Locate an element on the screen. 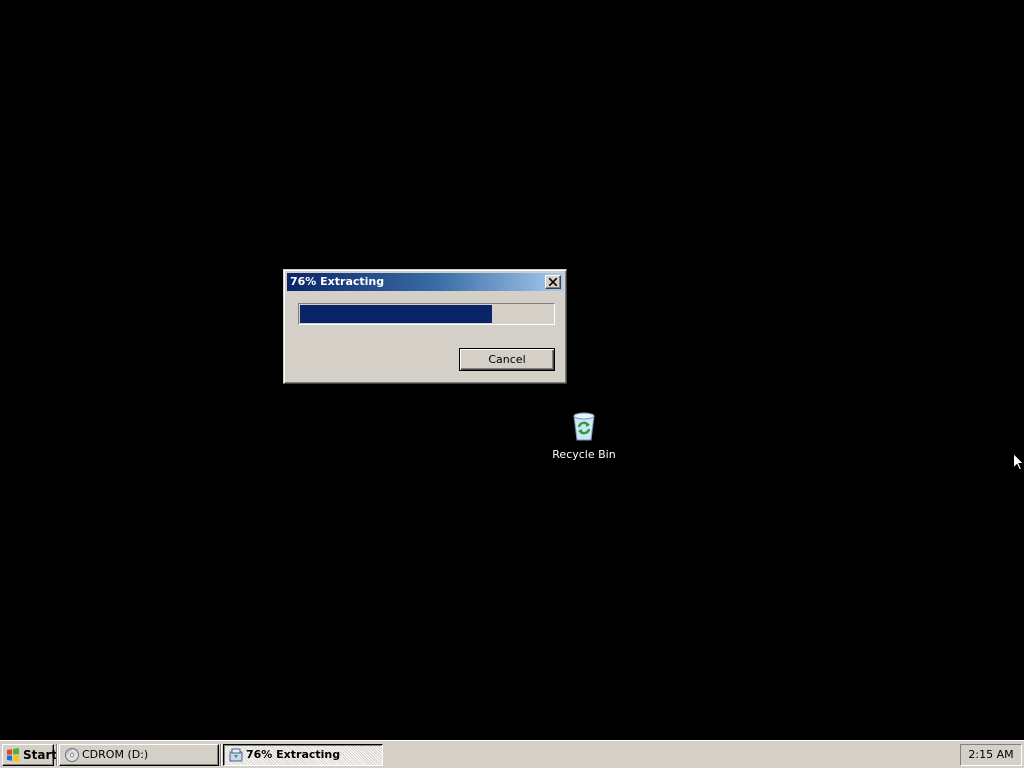 Image resolution: width=1024 pixels, height=768 pixels. dialog-title: 76% Extracting is located at coordinates (337, 281).